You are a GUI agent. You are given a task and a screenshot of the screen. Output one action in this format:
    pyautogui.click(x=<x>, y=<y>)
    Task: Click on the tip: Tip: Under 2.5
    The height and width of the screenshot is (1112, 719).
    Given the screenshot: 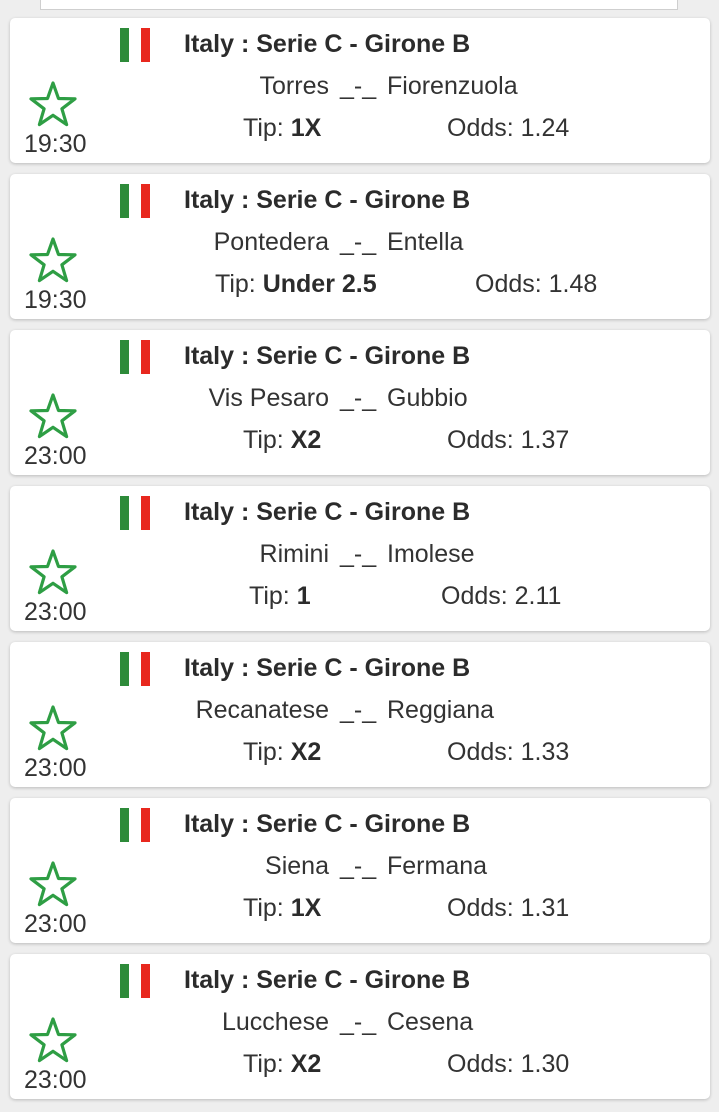 What is the action you would take?
    pyautogui.click(x=296, y=284)
    